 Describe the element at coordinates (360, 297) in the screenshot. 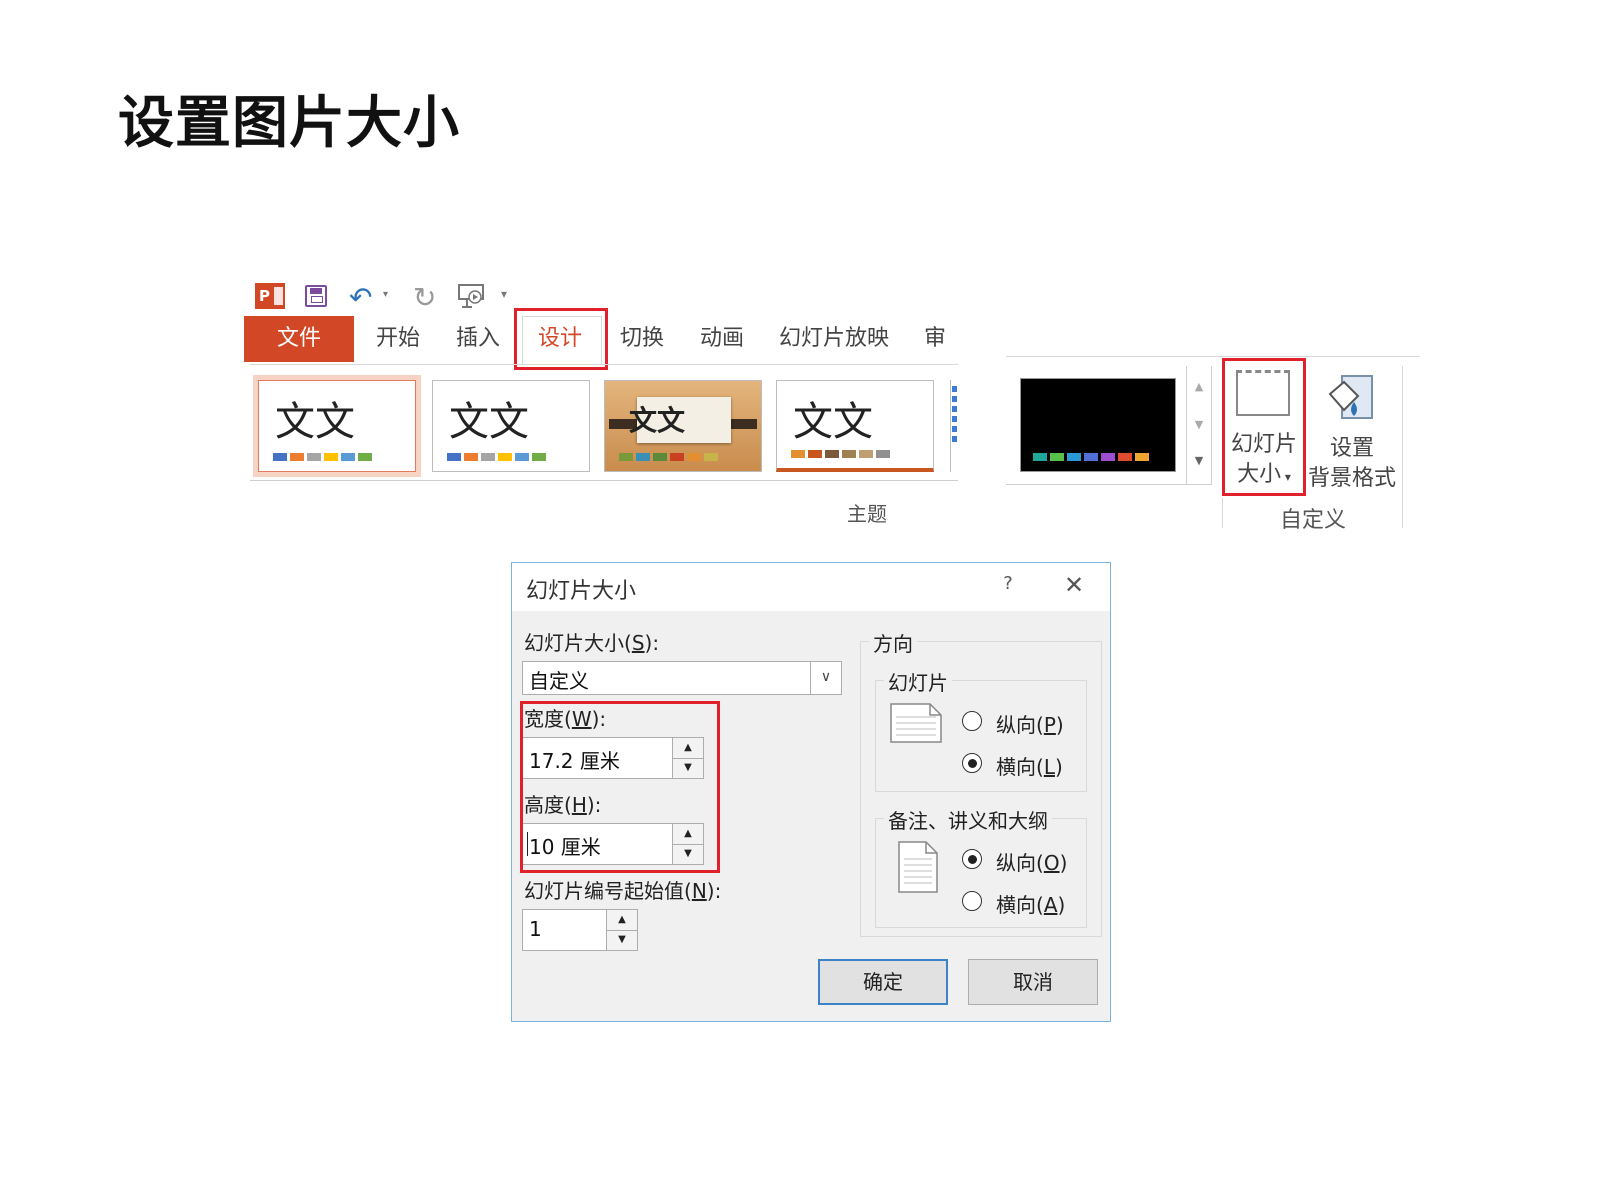

I see `undo-icon: ↶` at that location.